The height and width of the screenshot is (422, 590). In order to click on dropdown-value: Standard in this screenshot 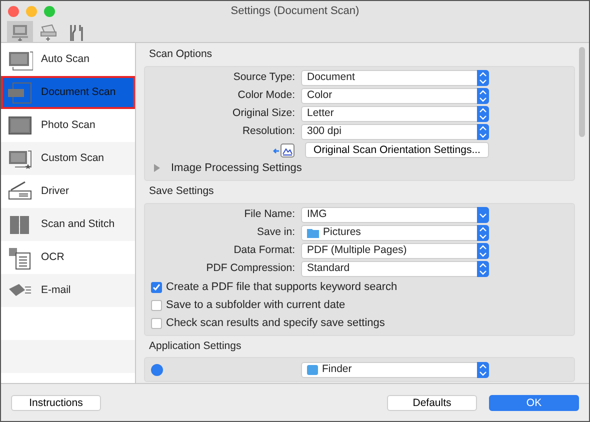, I will do `click(328, 268)`.